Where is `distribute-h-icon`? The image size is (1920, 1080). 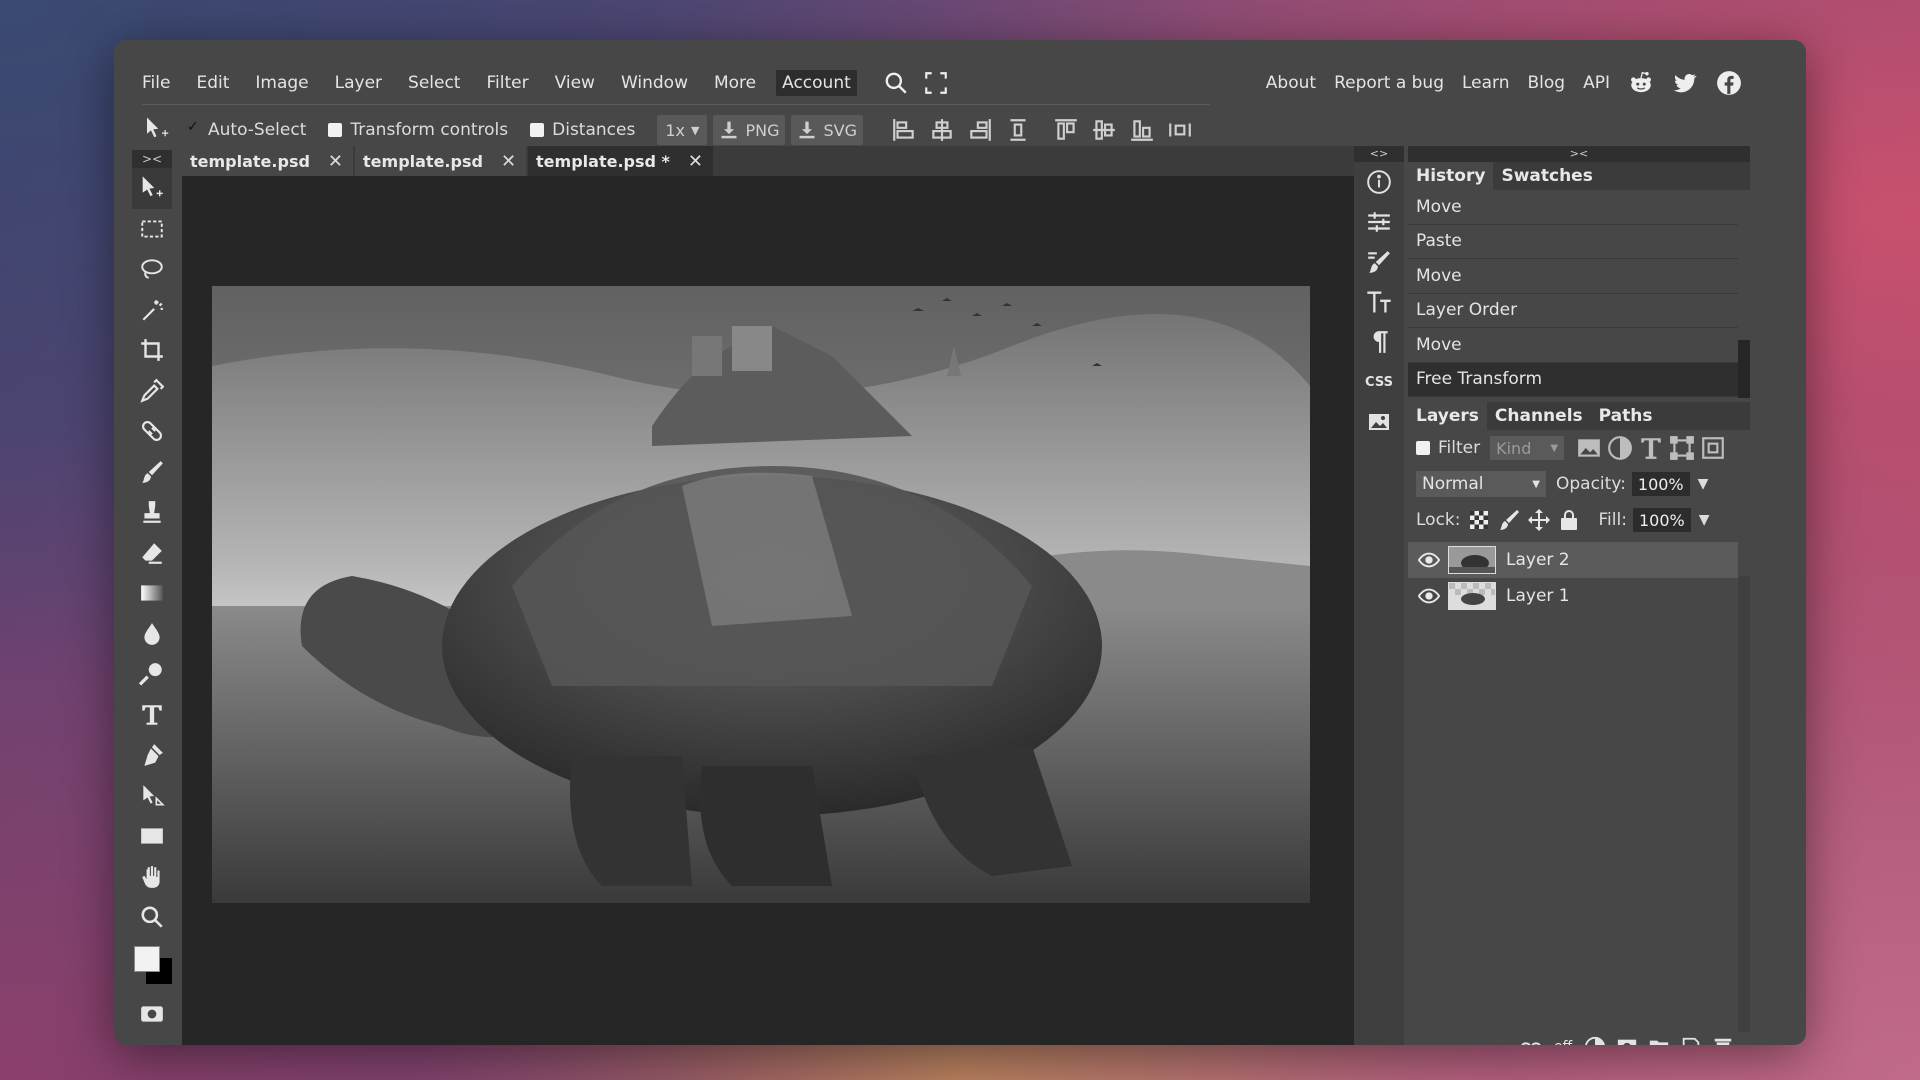 distribute-h-icon is located at coordinates (1180, 130).